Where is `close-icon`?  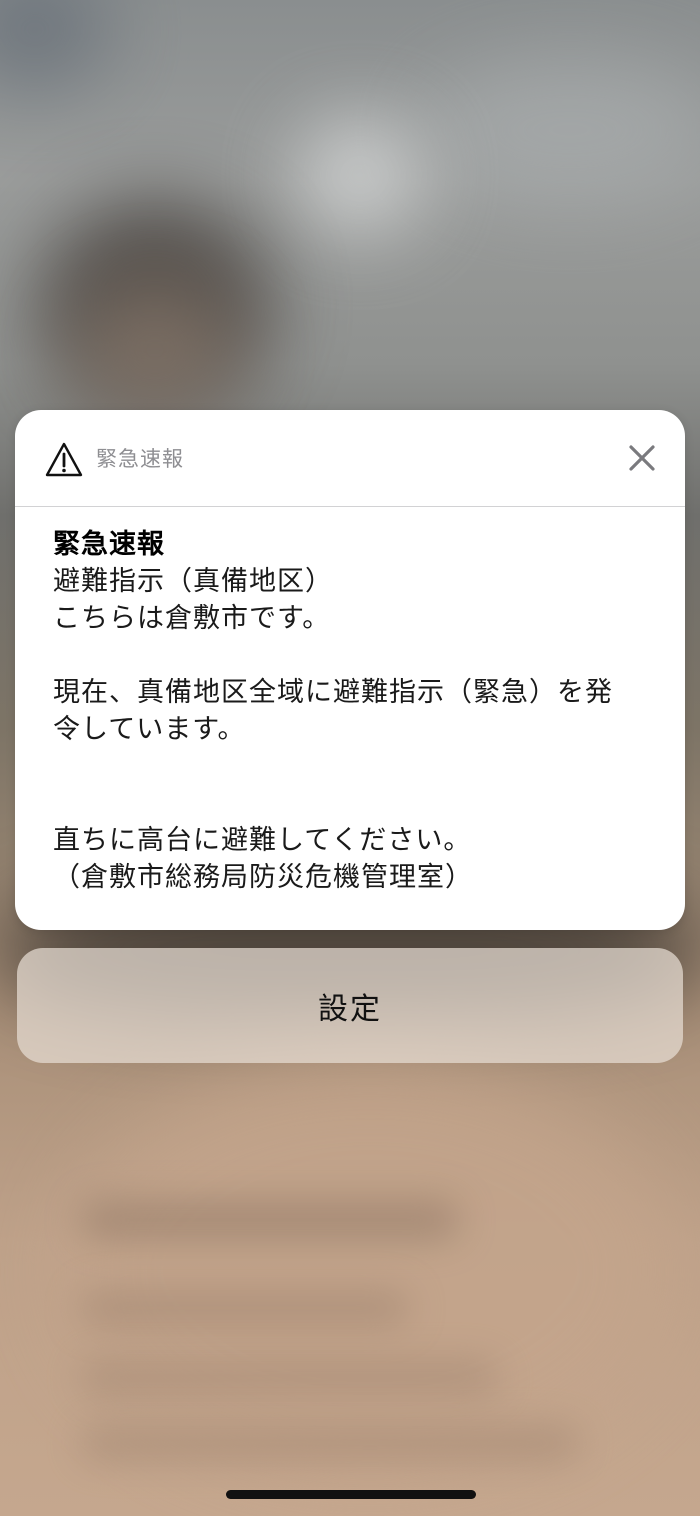 close-icon is located at coordinates (642, 458).